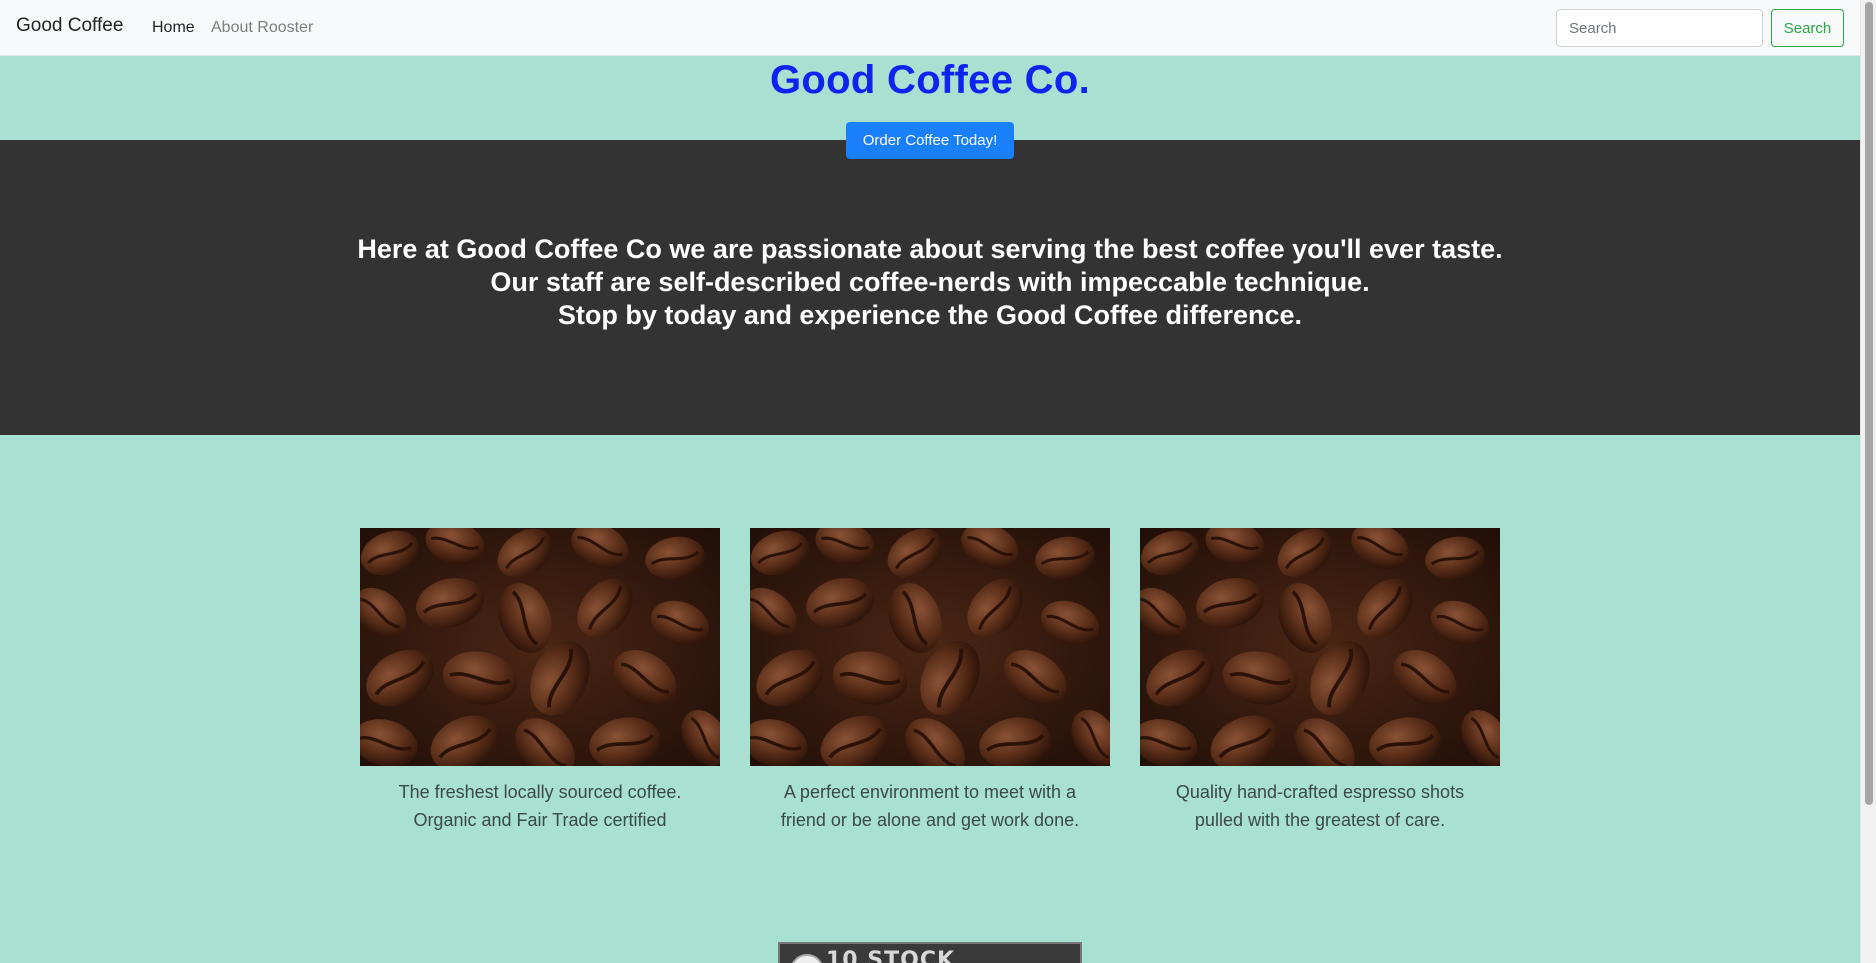  Describe the element at coordinates (1320, 820) in the screenshot. I see `caption-line: pulled with the greatest of care.` at that location.